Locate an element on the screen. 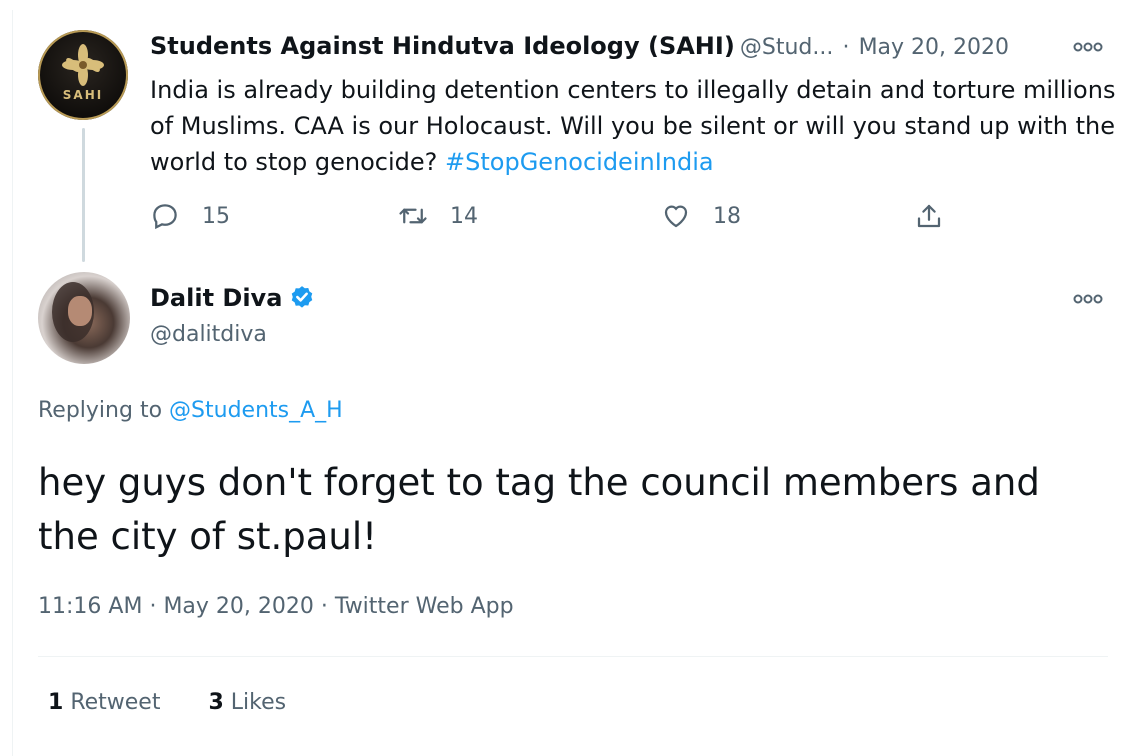 The width and height of the screenshot is (1145, 756). likes-stat-label: Likes is located at coordinates (258, 702).